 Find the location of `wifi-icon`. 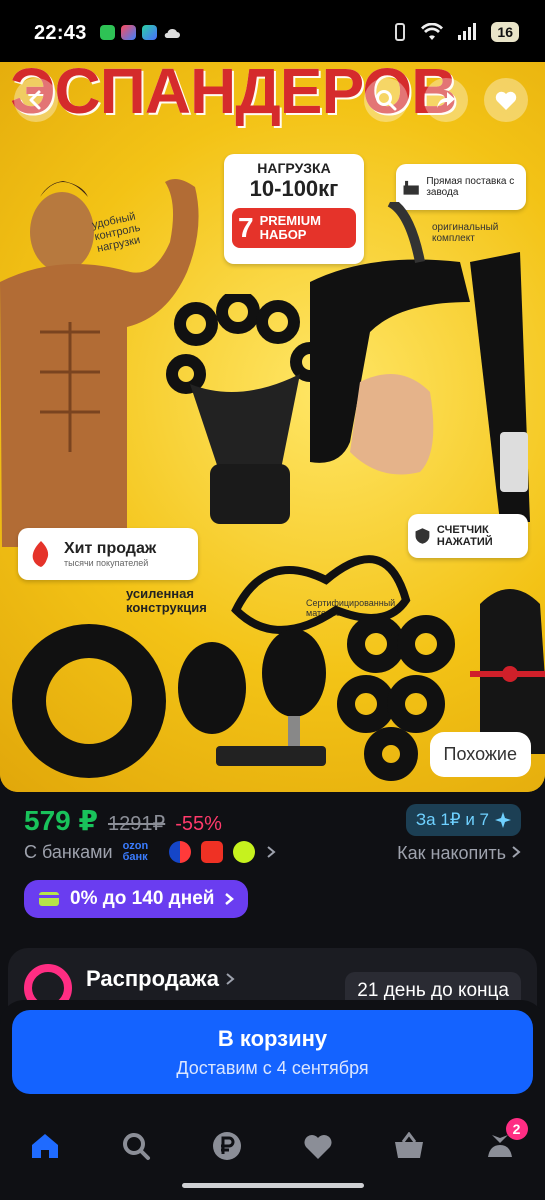

wifi-icon is located at coordinates (432, 31).